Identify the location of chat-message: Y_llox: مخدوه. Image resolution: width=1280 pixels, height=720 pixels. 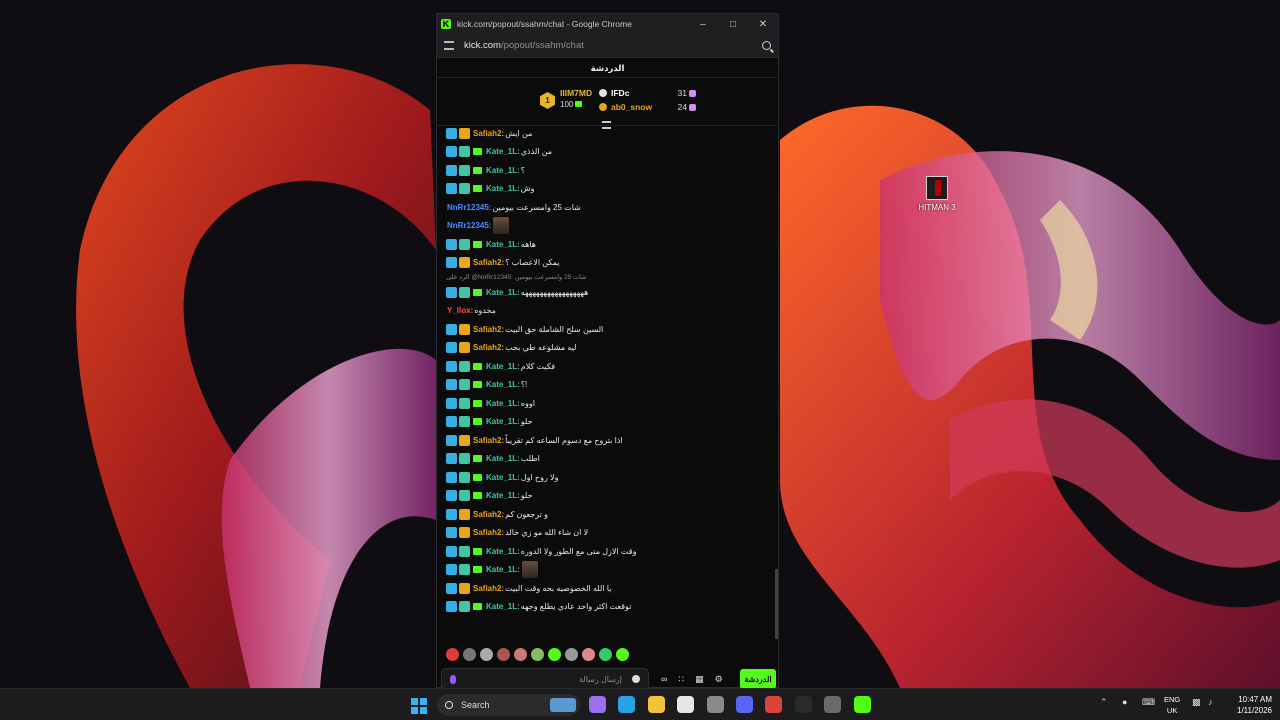
(607, 311).